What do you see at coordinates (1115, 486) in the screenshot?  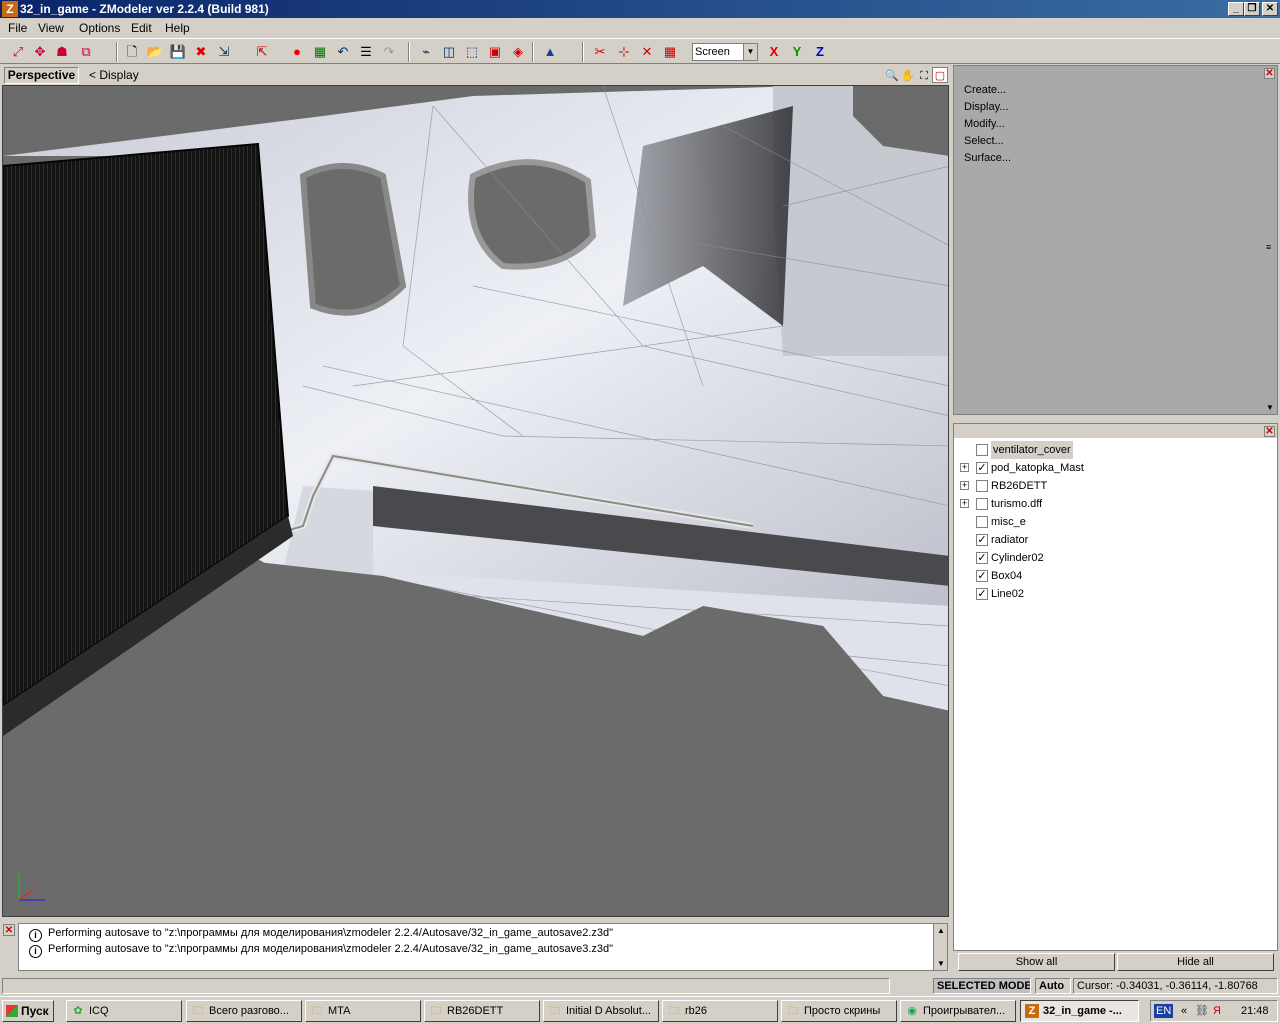 I see `object-row: + RB26DETT` at bounding box center [1115, 486].